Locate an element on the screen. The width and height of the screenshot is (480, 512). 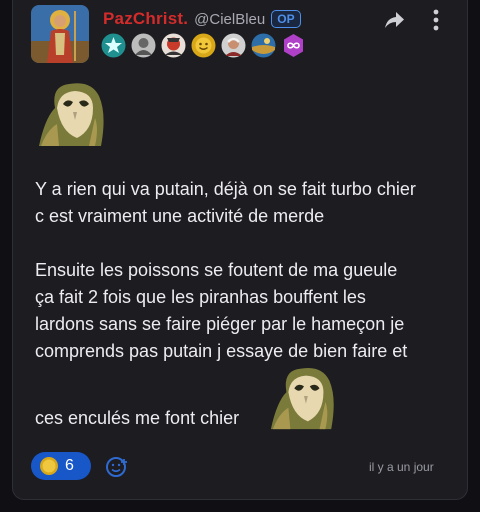
reaction-count: 6 is located at coordinates (69, 465).